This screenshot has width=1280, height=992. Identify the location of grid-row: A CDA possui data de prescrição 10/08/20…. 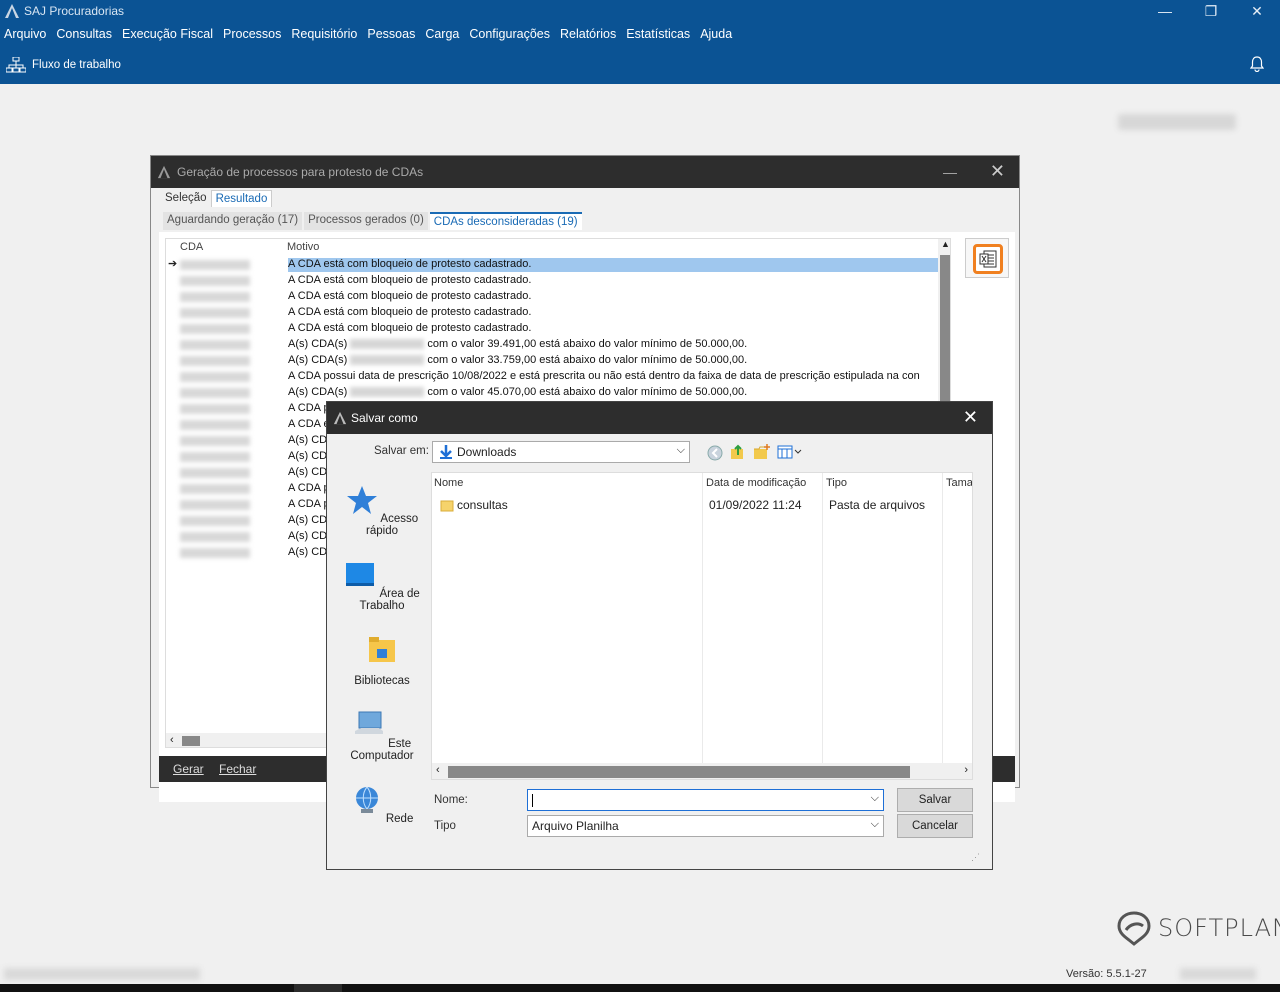
(552, 377).